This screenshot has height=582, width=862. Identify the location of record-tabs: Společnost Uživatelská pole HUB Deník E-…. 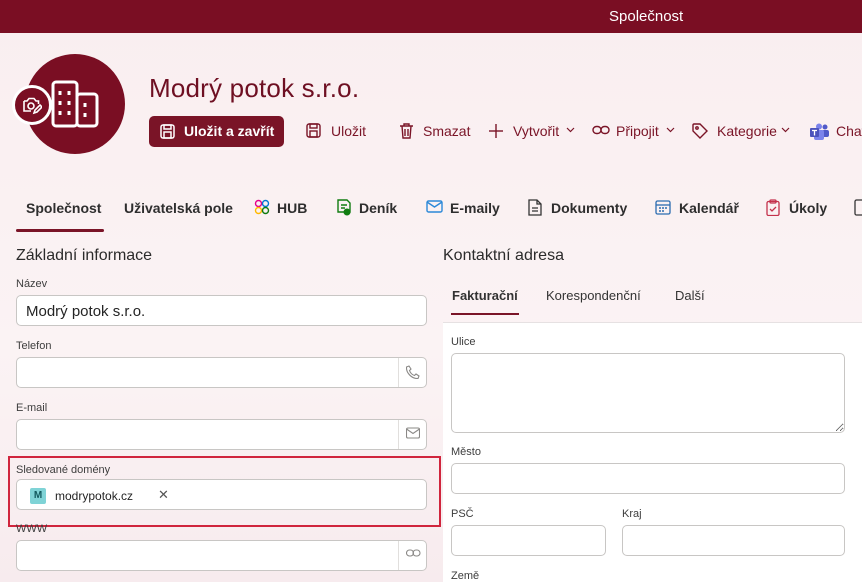
(439, 212).